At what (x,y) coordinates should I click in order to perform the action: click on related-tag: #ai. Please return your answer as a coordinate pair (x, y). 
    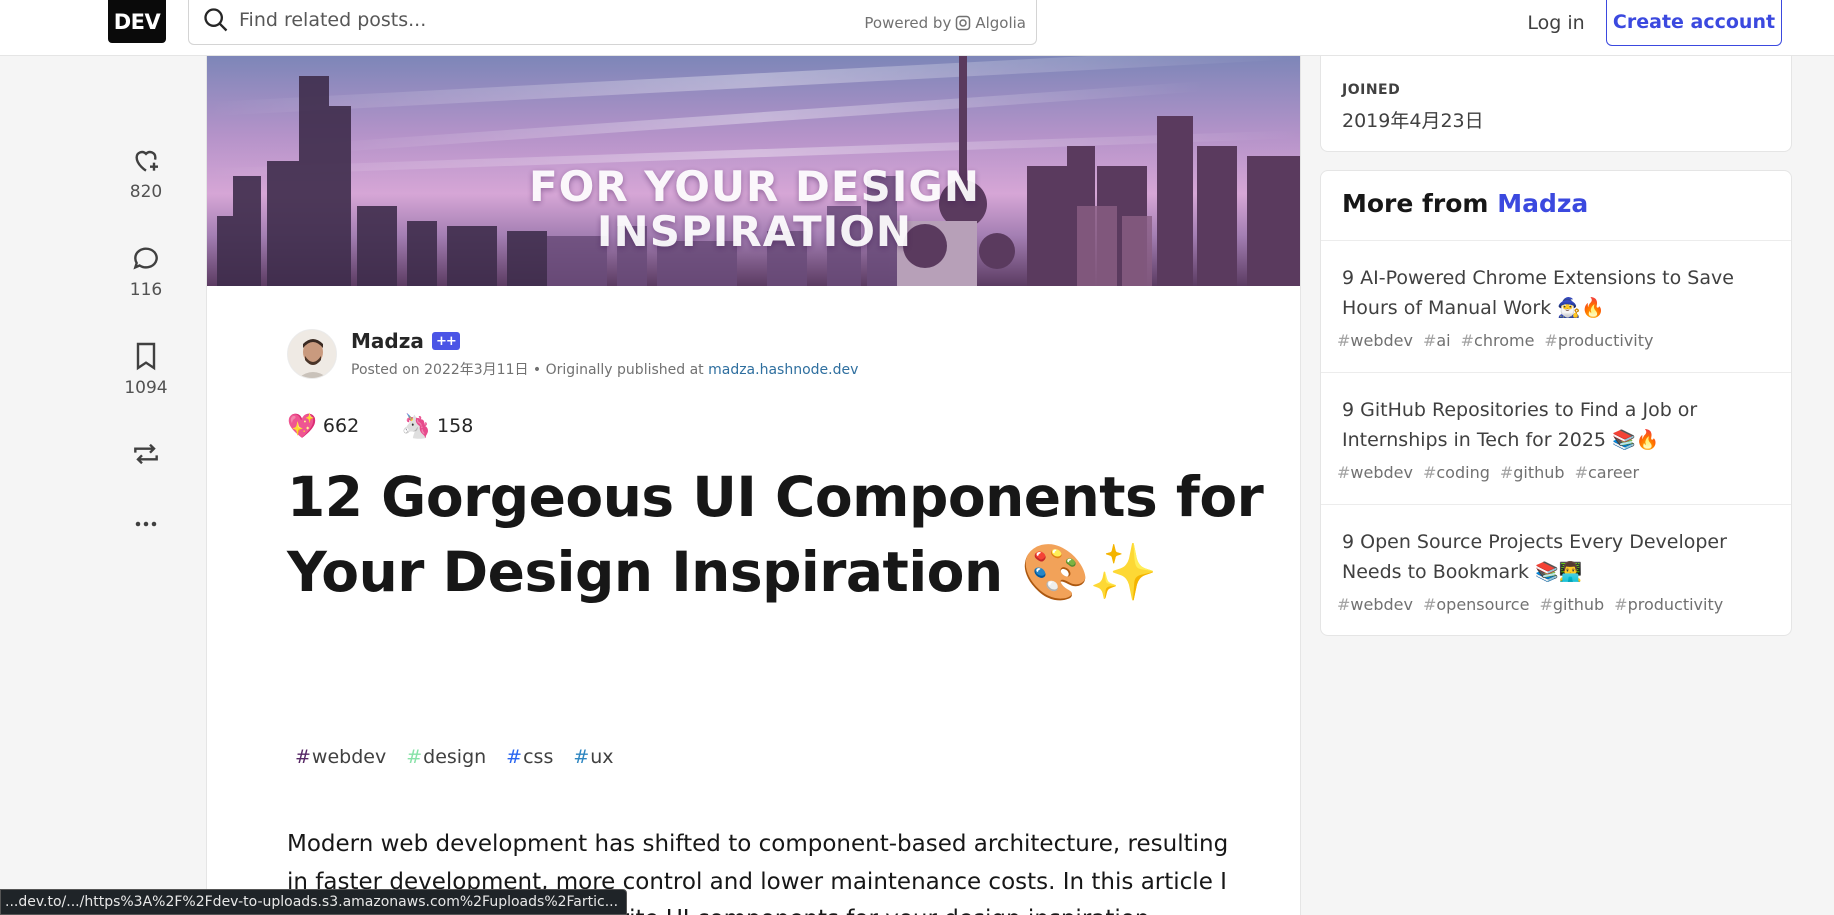
    Looking at the image, I should click on (1437, 340).